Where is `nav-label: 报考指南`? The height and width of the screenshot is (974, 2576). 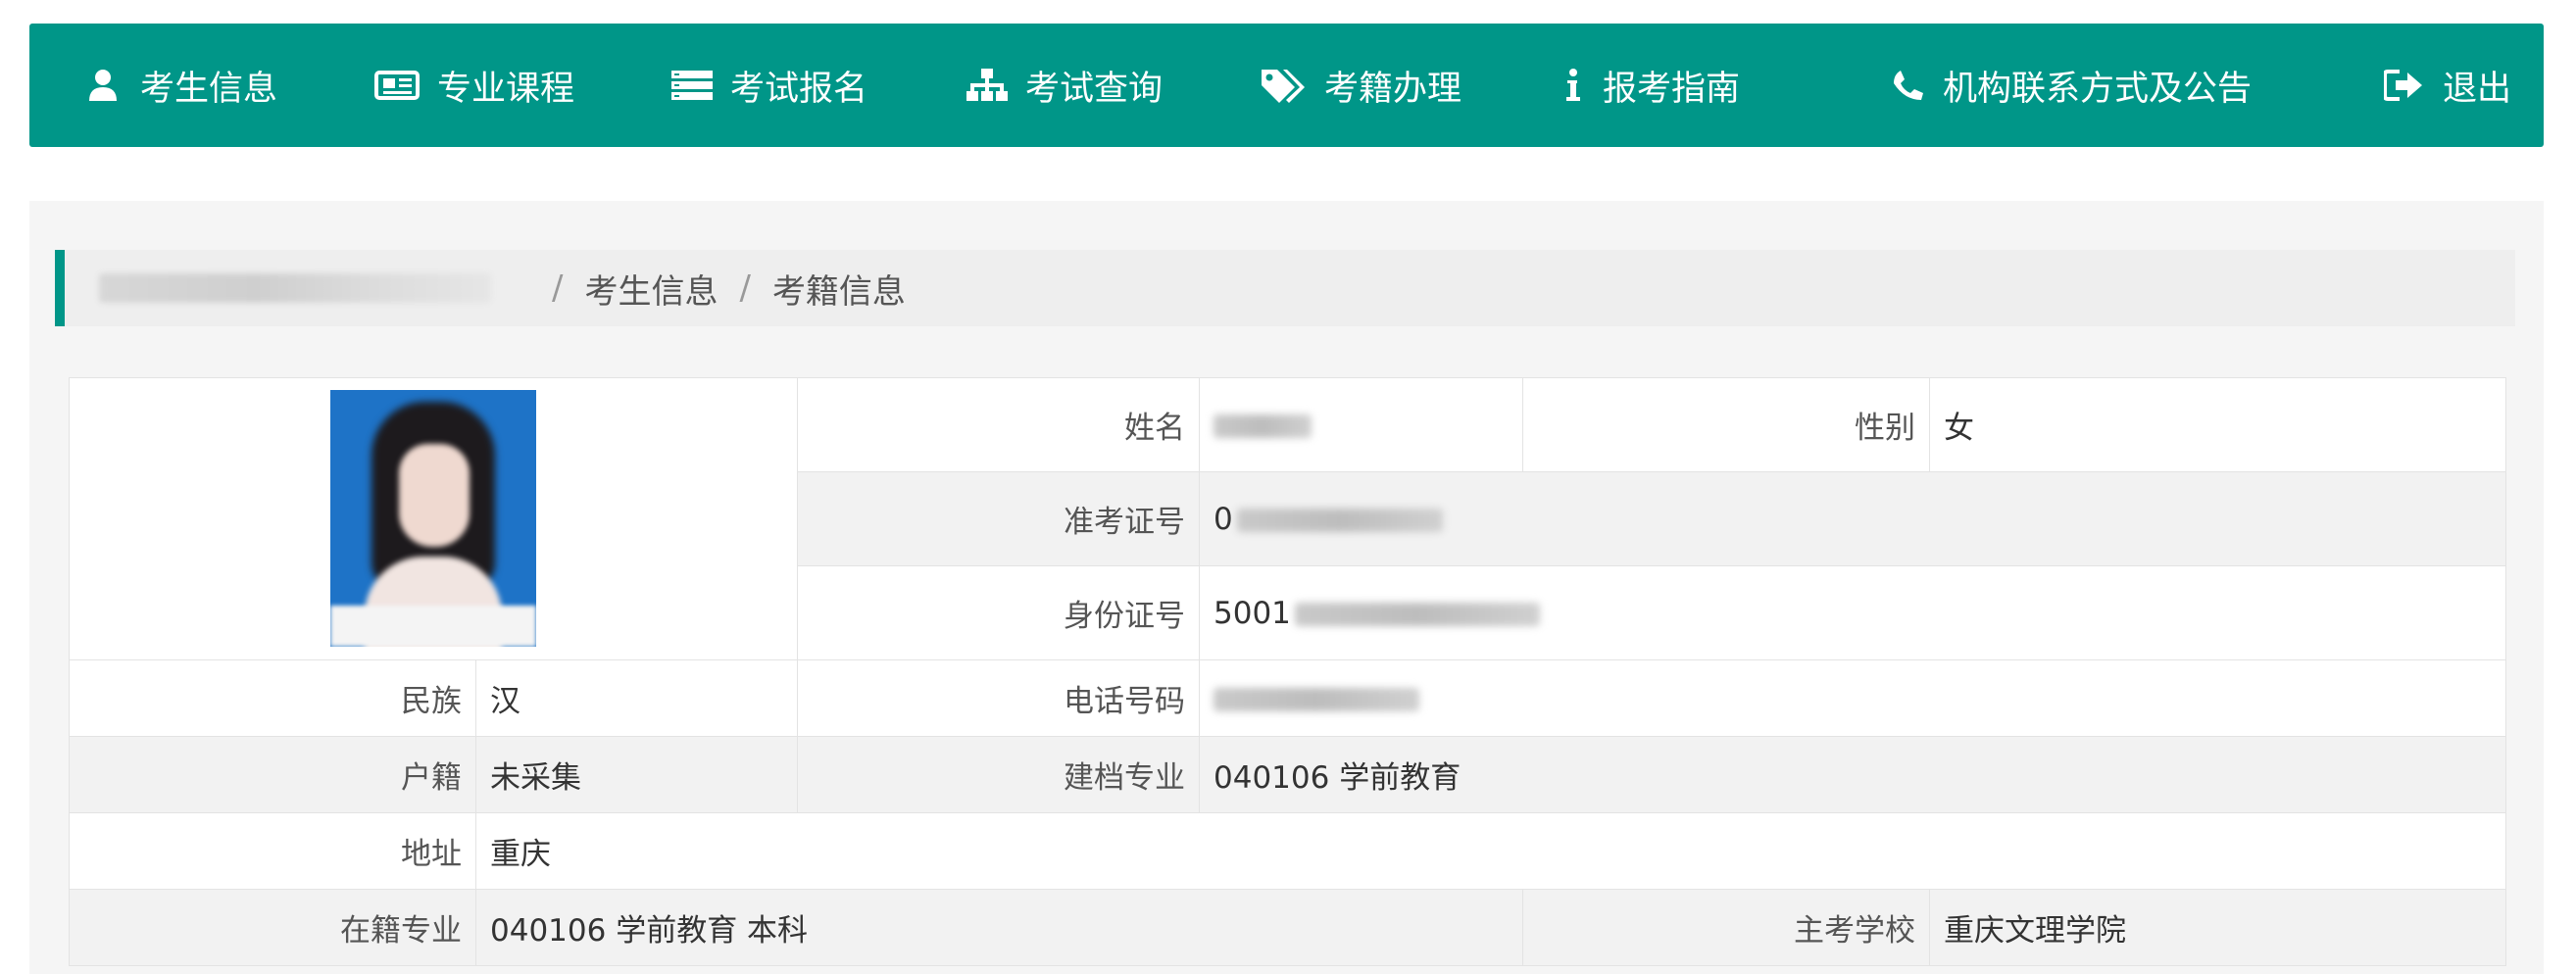 nav-label: 报考指南 is located at coordinates (1672, 89).